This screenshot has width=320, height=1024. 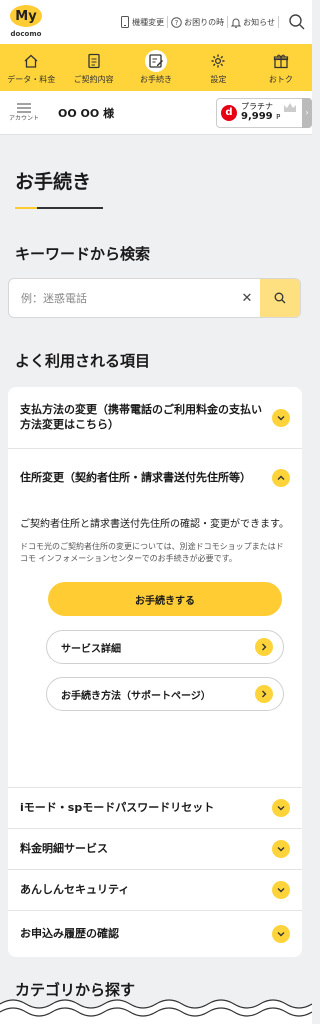 I want to click on logo-sub: docomo, so click(x=26, y=34).